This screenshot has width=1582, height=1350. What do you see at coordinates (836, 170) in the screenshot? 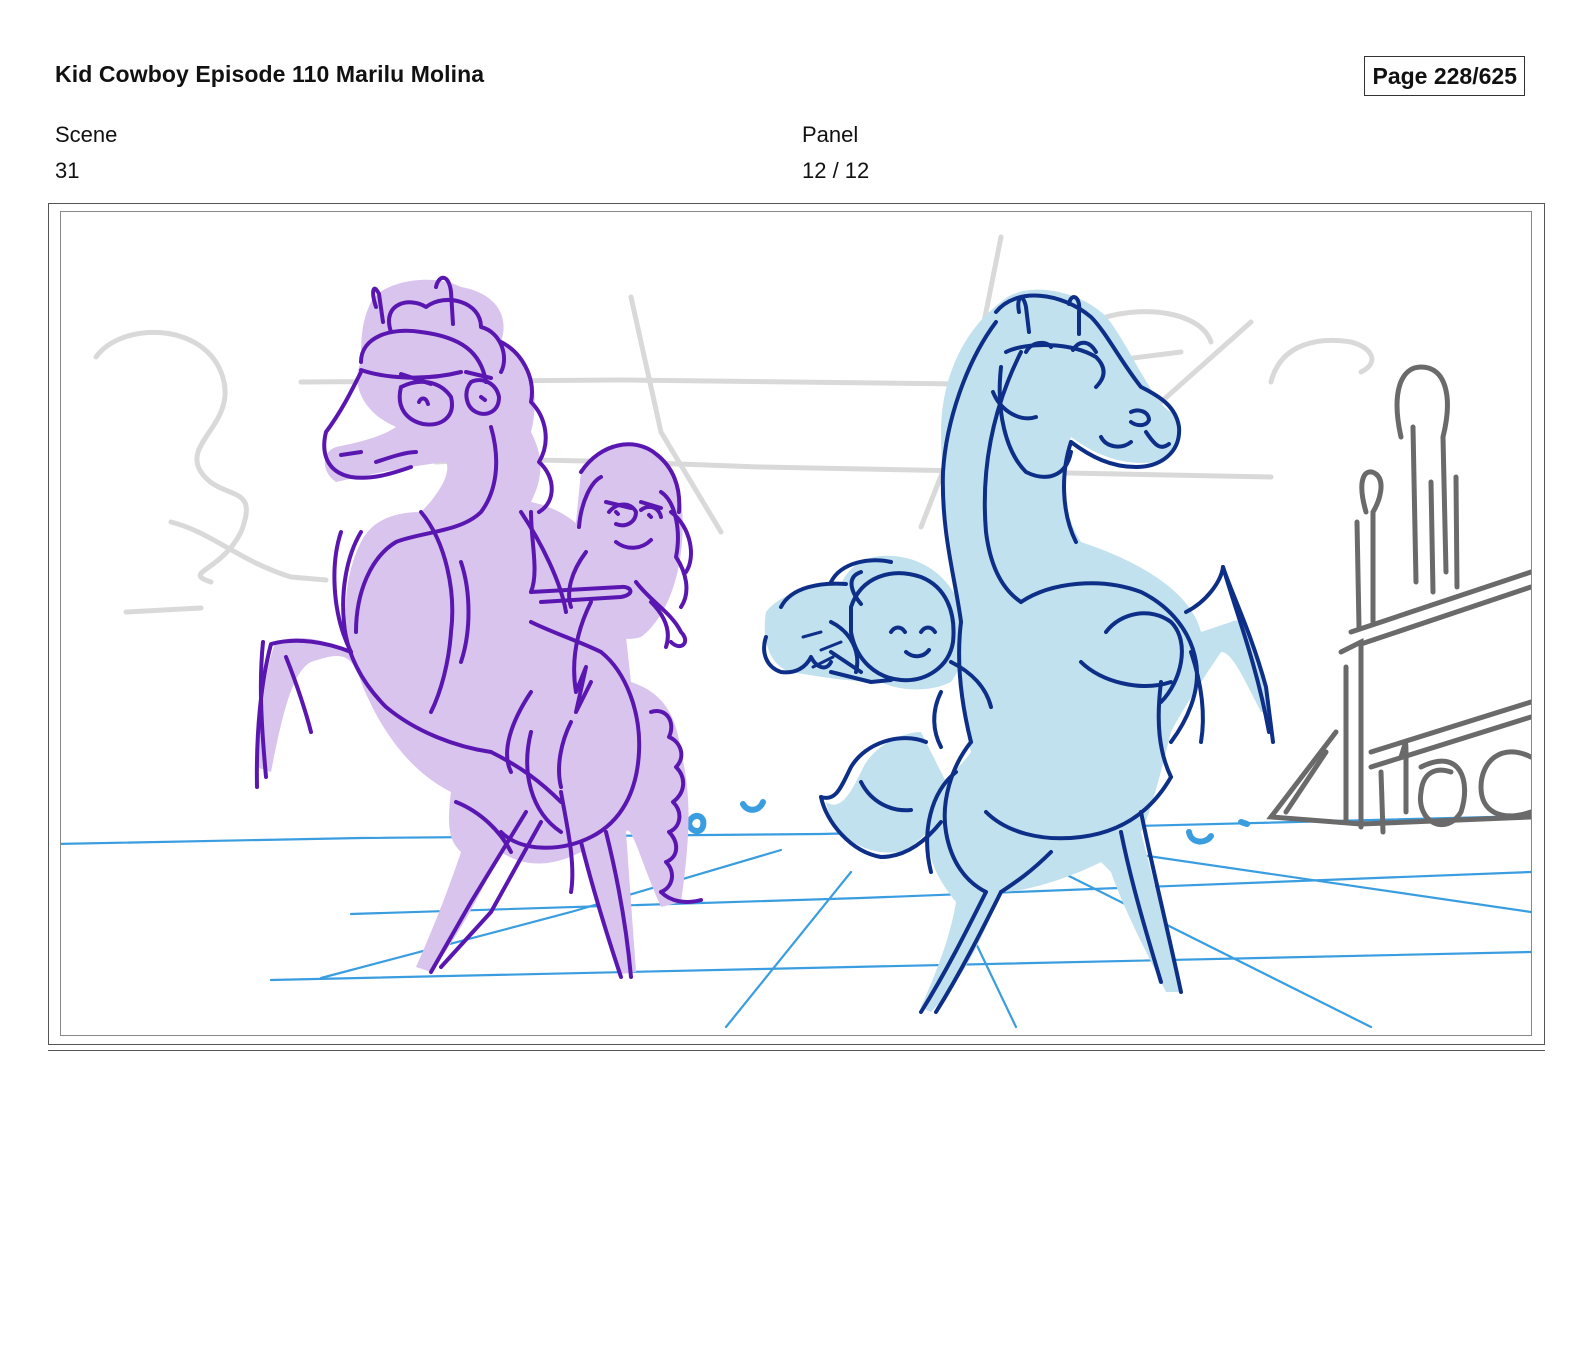
I see `panel-value: 12 / 12` at bounding box center [836, 170].